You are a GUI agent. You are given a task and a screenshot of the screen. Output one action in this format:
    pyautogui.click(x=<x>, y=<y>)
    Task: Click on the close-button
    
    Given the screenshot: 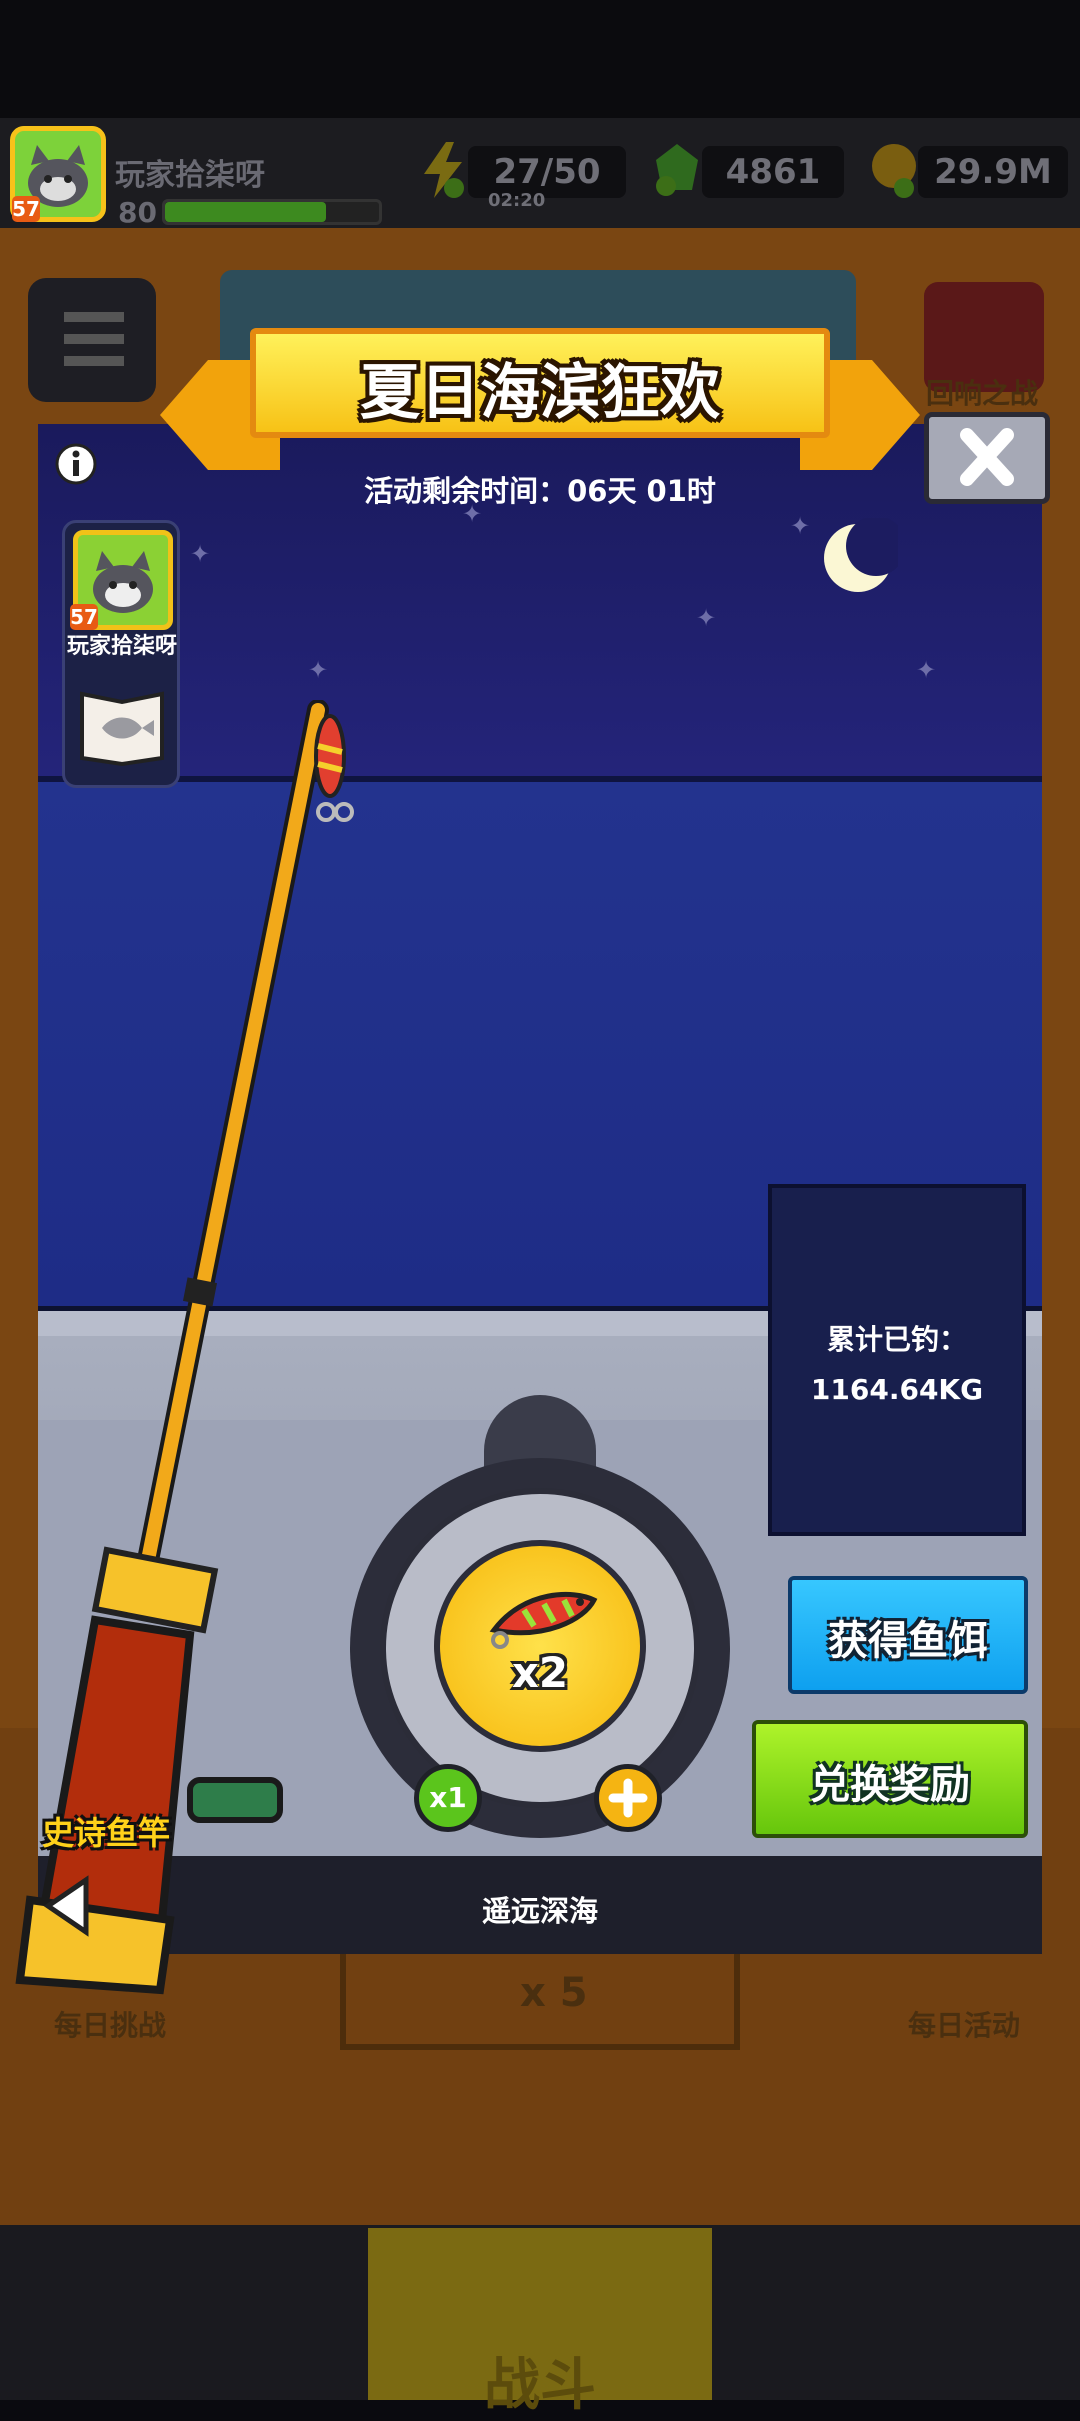 What is the action you would take?
    pyautogui.click(x=987, y=458)
    